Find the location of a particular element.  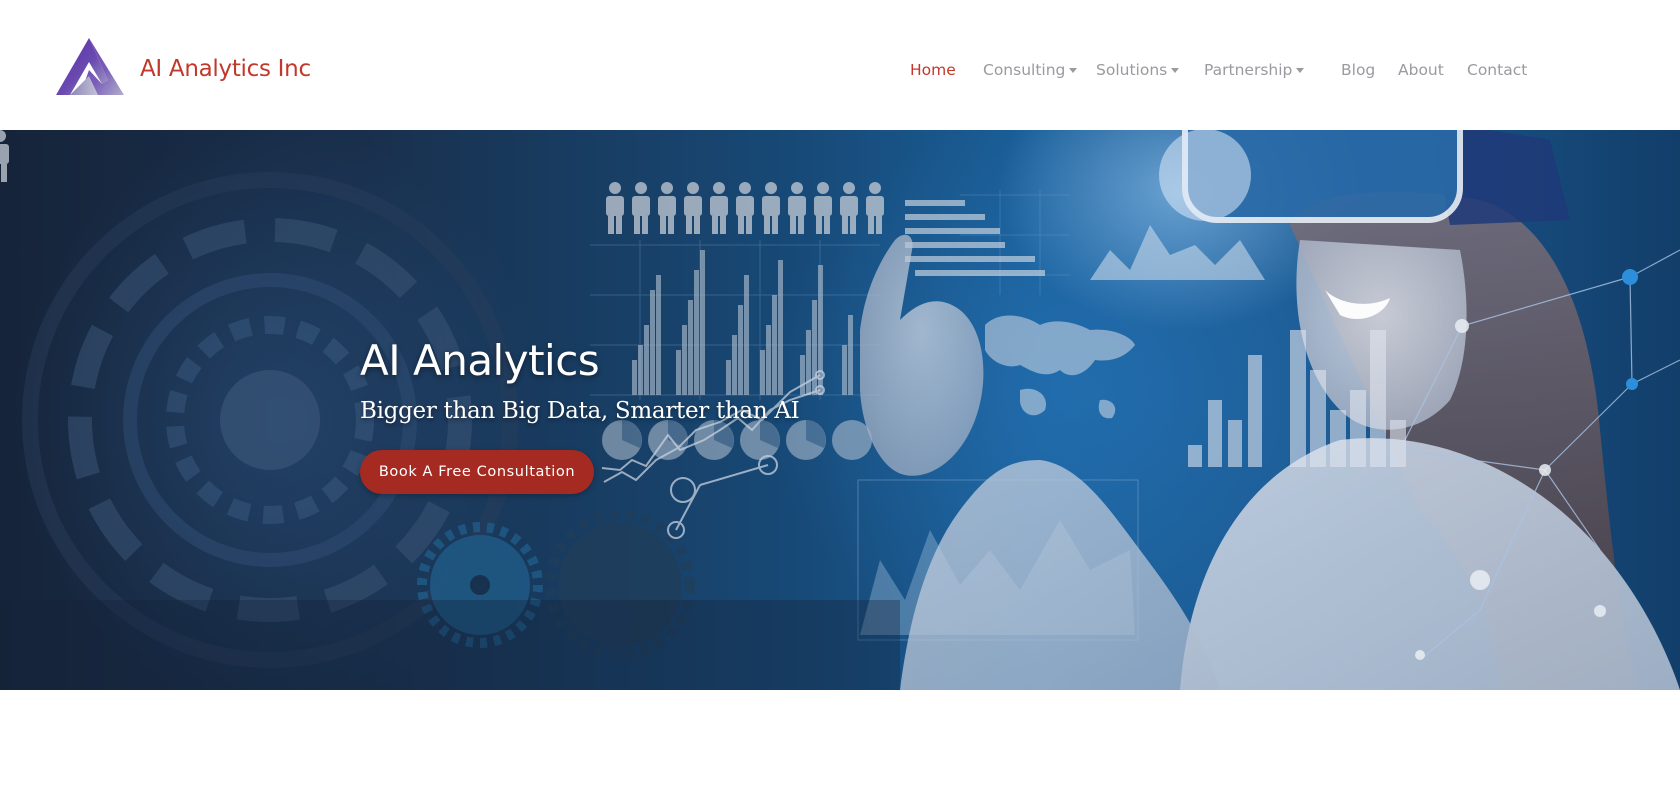

nav-solutions-label: Solutions is located at coordinates (1132, 70).